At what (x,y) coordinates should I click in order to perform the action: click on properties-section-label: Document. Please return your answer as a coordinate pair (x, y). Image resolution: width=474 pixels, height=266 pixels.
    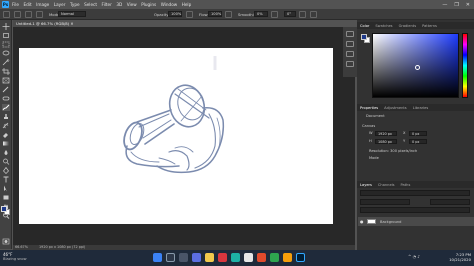
    Looking at the image, I should click on (375, 116).